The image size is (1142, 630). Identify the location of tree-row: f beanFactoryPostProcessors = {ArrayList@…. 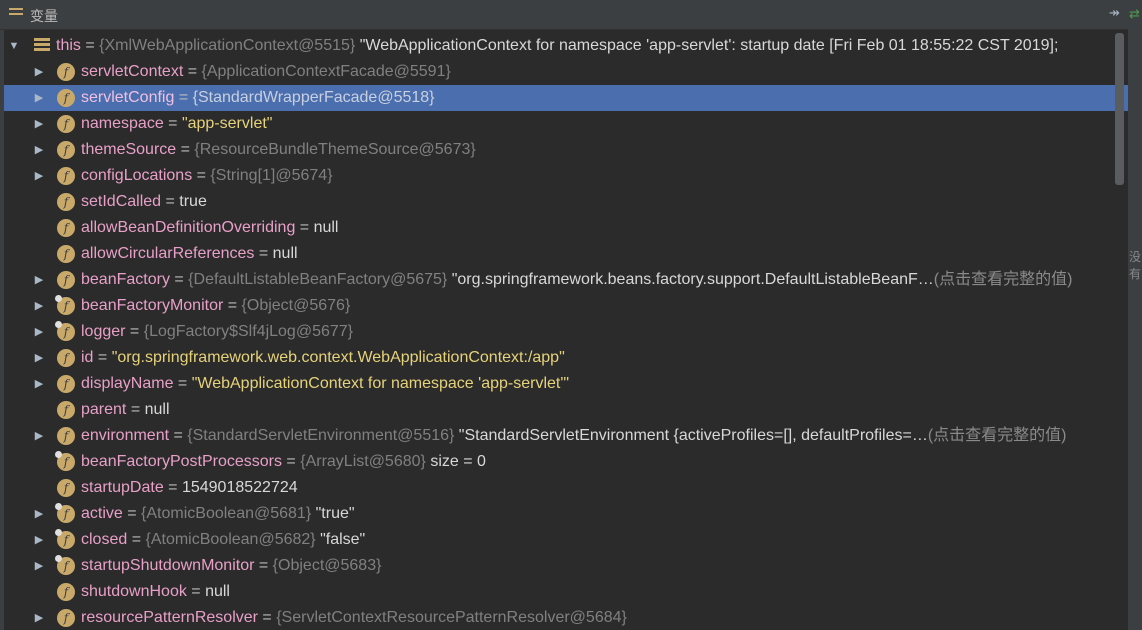
(566, 462).